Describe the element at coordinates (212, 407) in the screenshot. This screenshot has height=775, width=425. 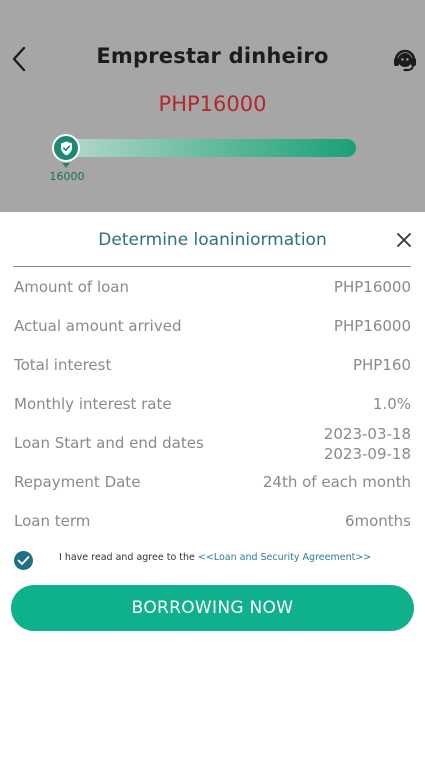
I see `row-monthly-interest-rate: Monthly interest rate 1.0%` at that location.